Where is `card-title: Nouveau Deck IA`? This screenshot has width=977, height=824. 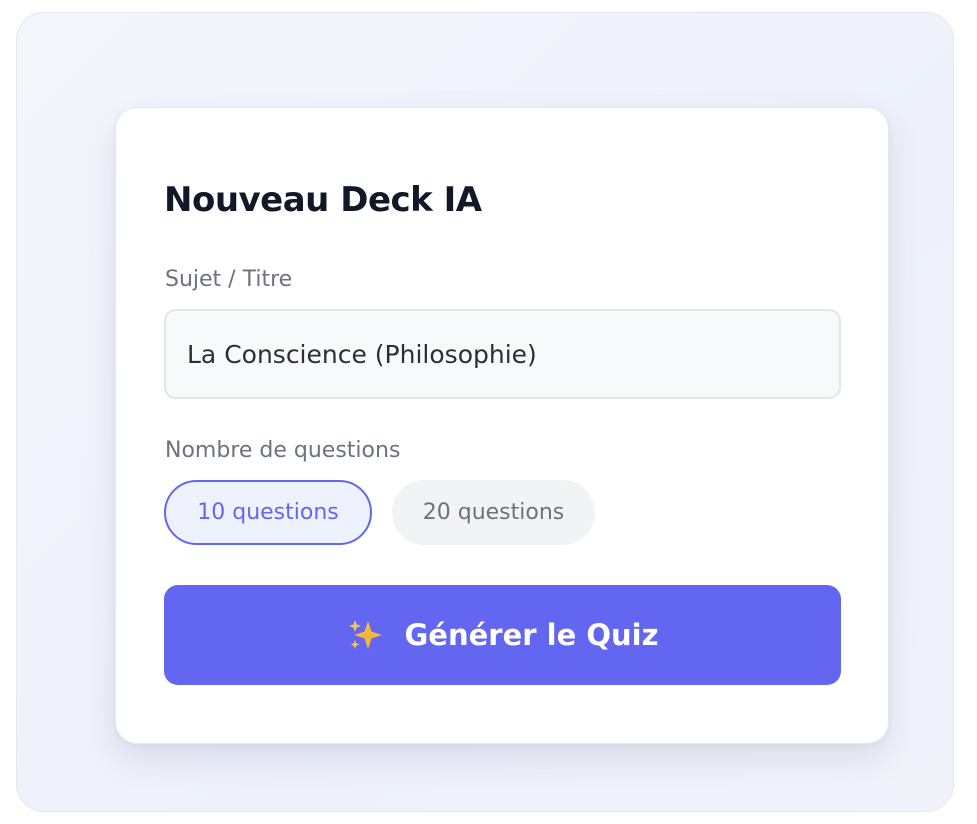 card-title: Nouveau Deck IA is located at coordinates (323, 200).